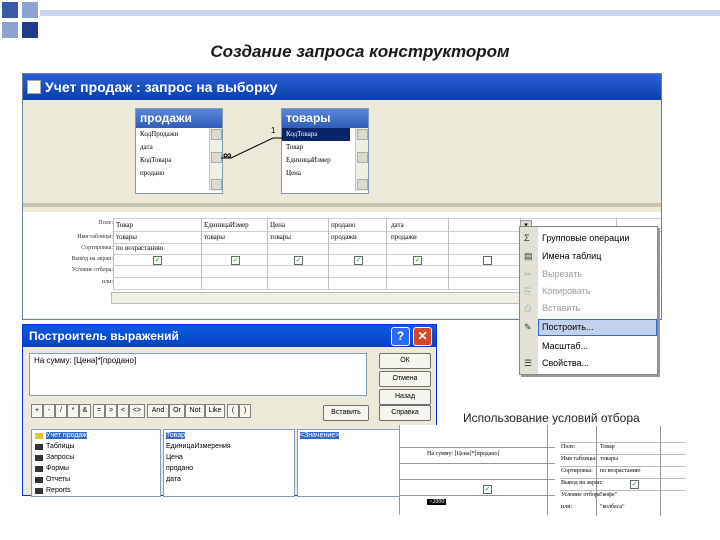 The image size is (720, 540). Describe the element at coordinates (562, 274) in the screenshot. I see `menu-item-cut: Вырезать` at that location.